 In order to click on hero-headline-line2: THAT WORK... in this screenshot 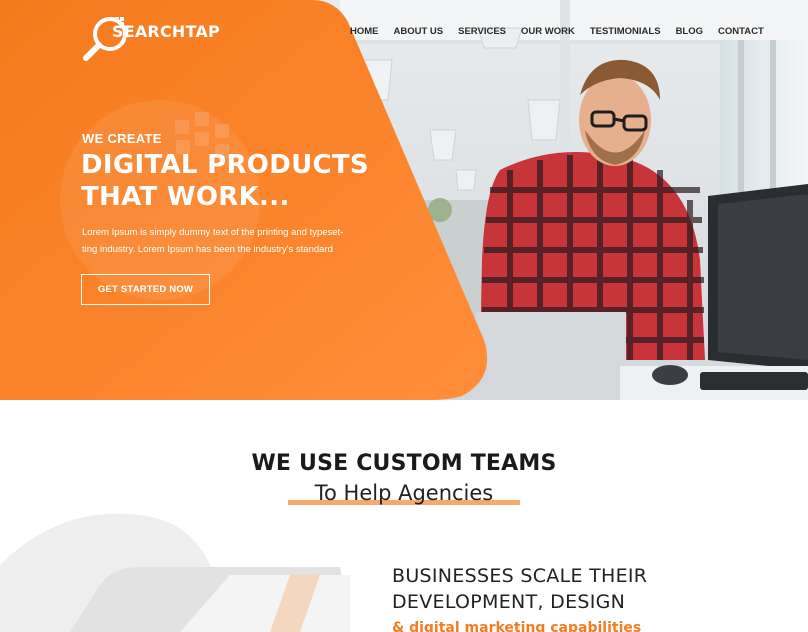, I will do `click(185, 197)`.